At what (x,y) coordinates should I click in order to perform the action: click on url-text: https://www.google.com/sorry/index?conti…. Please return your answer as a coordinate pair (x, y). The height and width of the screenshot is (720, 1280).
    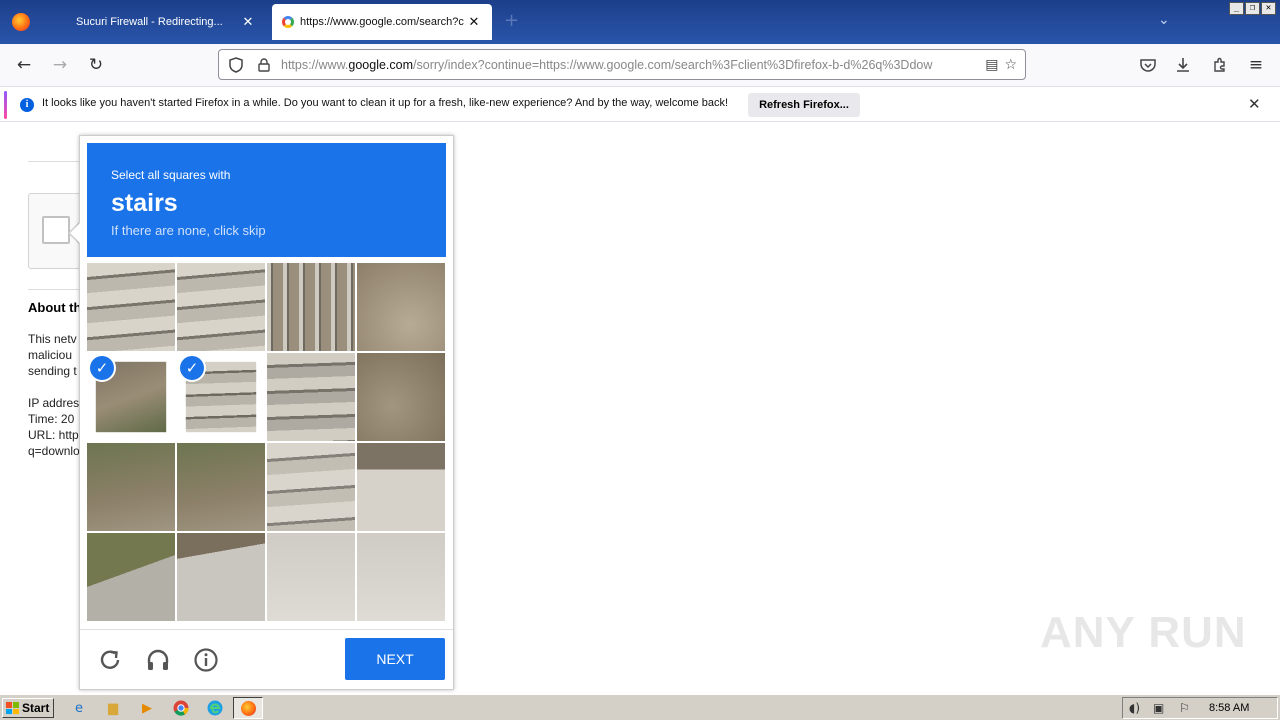
    Looking at the image, I should click on (630, 65).